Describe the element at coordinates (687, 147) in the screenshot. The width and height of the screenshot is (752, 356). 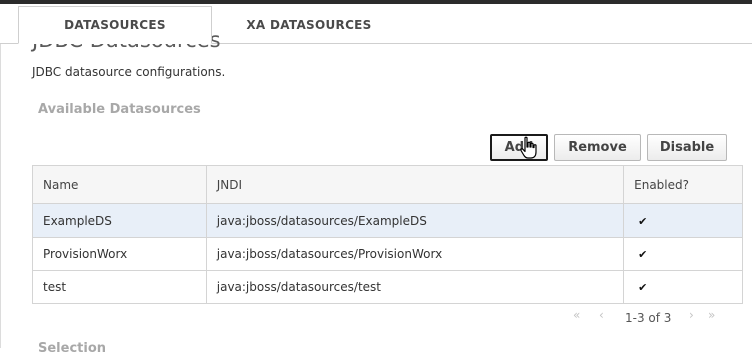
I see `disable-button: Disable` at that location.